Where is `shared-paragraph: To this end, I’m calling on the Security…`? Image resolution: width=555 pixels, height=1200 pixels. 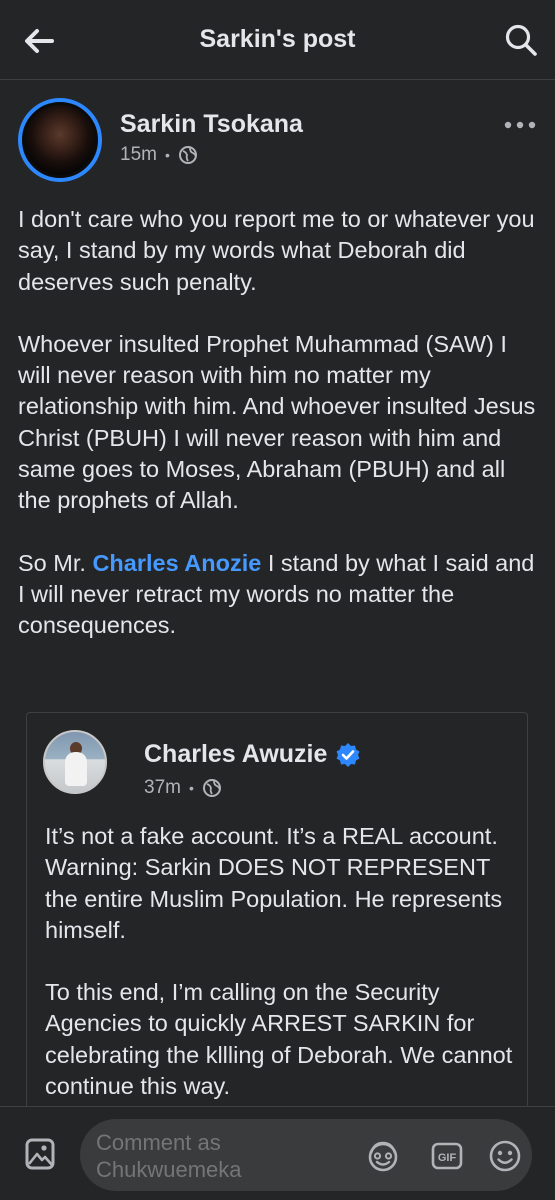
shared-paragraph: To this end, I’m calling on the Security… is located at coordinates (279, 1039).